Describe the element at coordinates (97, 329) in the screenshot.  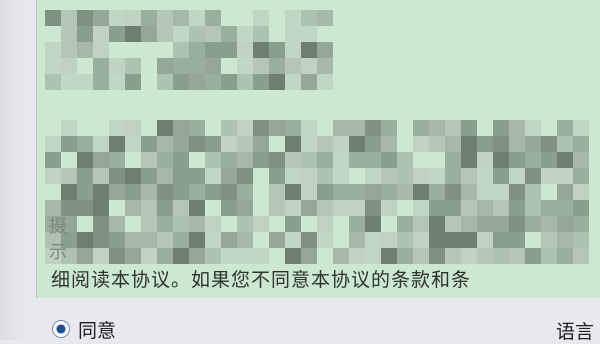
I see `agree-radio-label: 同意` at that location.